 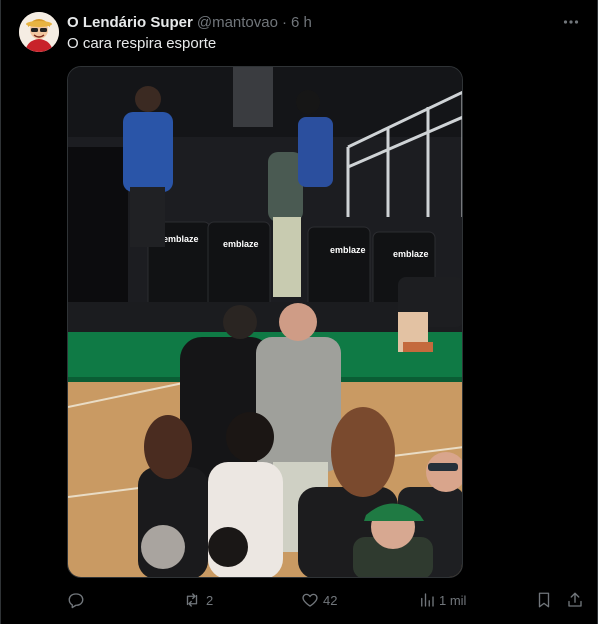 What do you see at coordinates (192, 600) in the screenshot?
I see `retweet-icon` at bounding box center [192, 600].